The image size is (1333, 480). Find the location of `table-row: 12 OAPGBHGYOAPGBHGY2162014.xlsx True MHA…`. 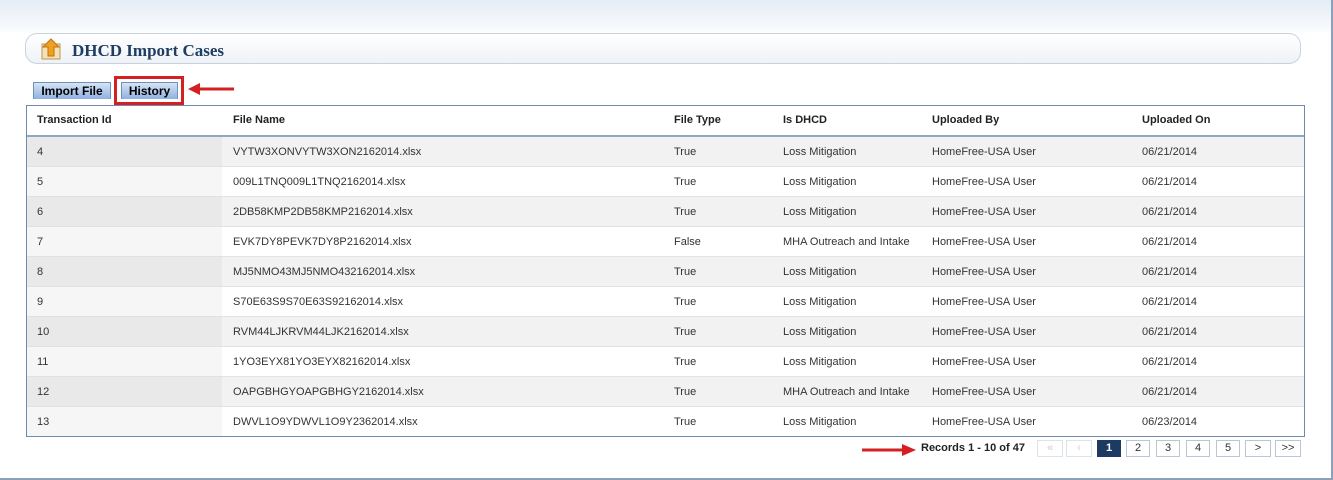

table-row: 12 OAPGBHGYOAPGBHGY2162014.xlsx True MHA… is located at coordinates (665, 392).